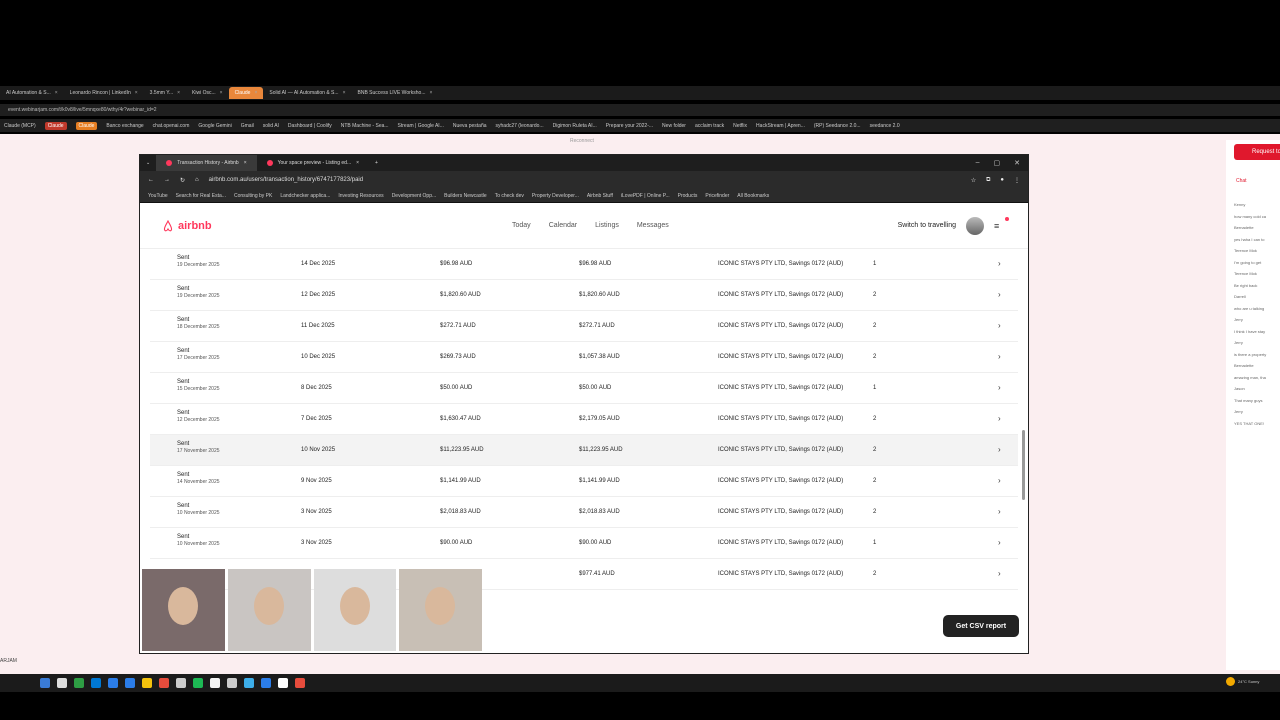  What do you see at coordinates (753, 196) in the screenshot?
I see `bookmark-item: All Bookmarks` at bounding box center [753, 196].